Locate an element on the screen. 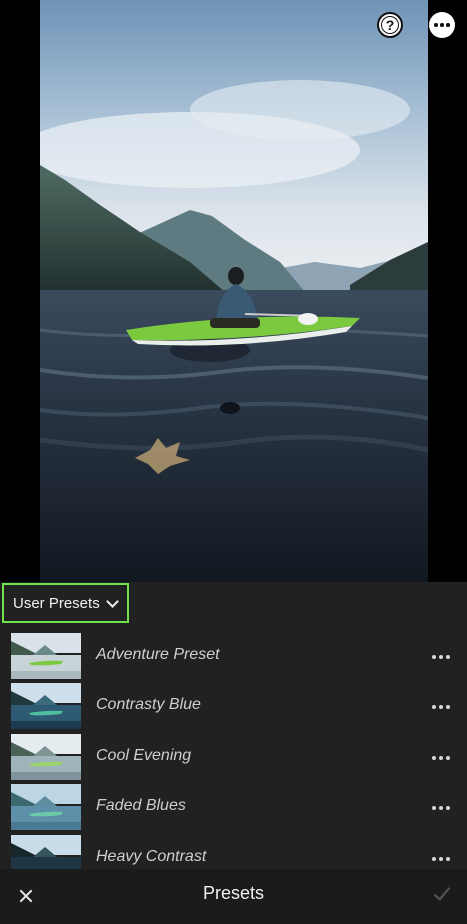 Image resolution: width=467 pixels, height=924 pixels. preset-group-dropdown: User Presets is located at coordinates (65, 603).